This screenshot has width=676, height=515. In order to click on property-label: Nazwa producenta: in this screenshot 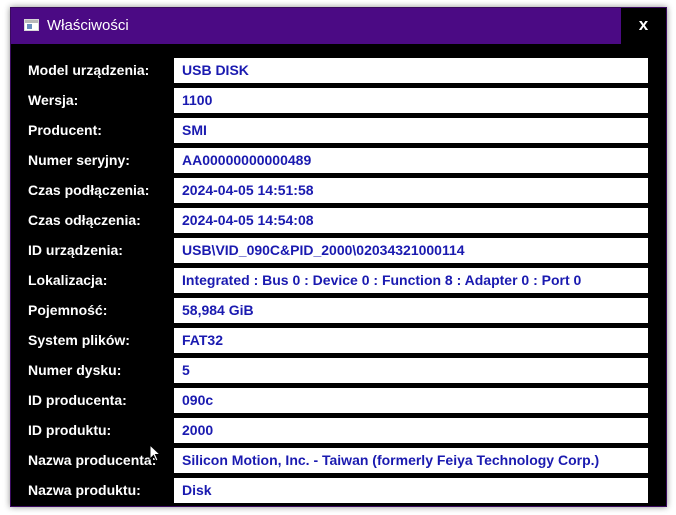, I will do `click(92, 460)`.